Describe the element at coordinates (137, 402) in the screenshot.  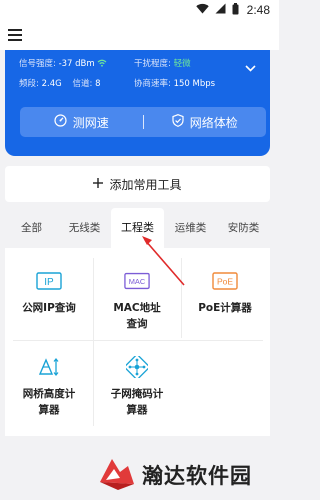
I see `tool-subnet-mask-calculator-label: 子网掩码计 算器` at that location.